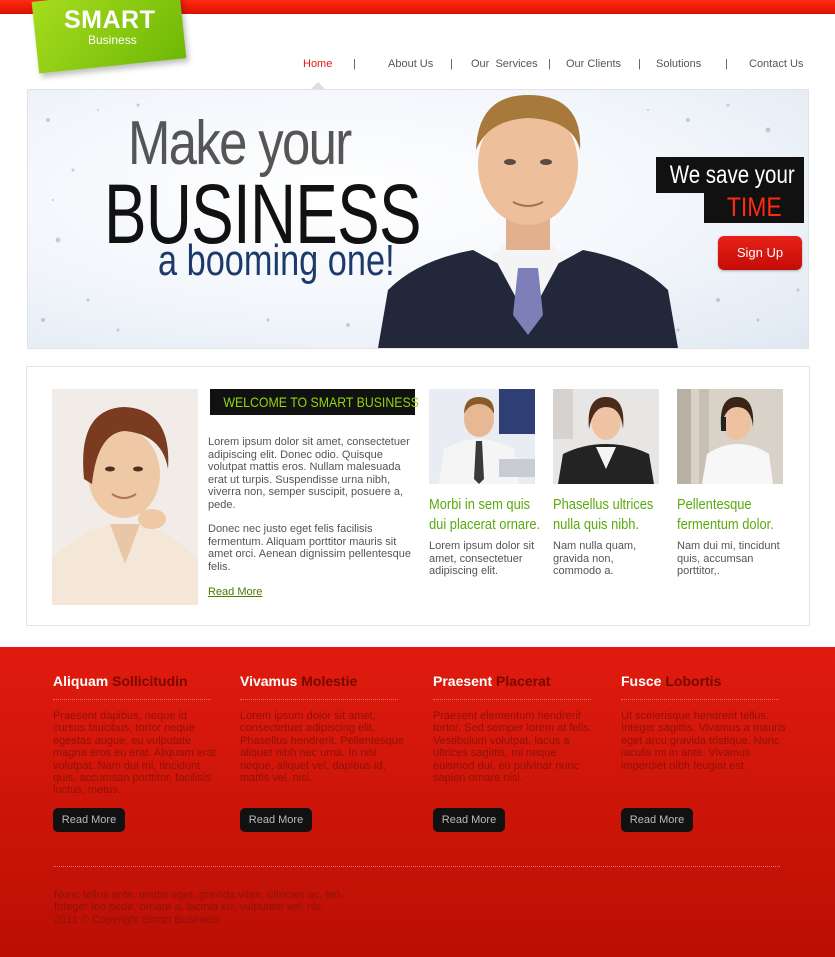 The height and width of the screenshot is (957, 835). What do you see at coordinates (125, 497) in the screenshot?
I see `businesswoman-photo` at bounding box center [125, 497].